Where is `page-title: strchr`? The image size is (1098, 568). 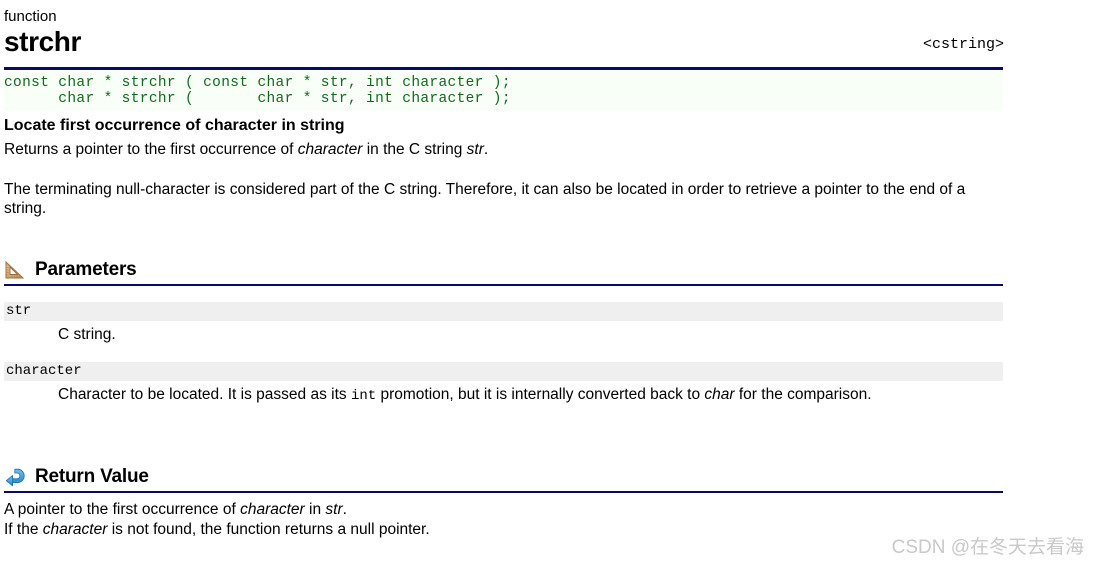
page-title: strchr is located at coordinates (42, 41).